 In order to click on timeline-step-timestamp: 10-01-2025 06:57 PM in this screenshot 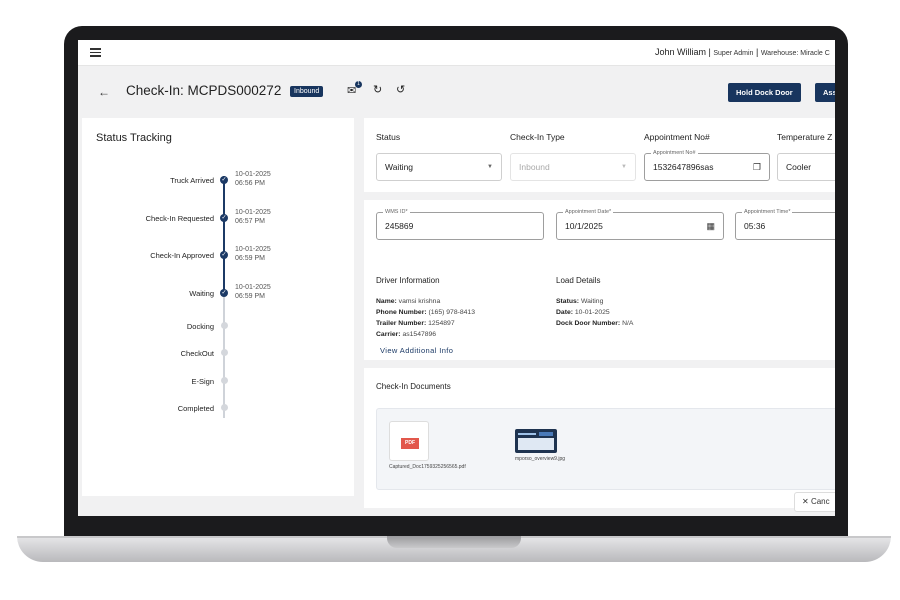, I will do `click(253, 217)`.